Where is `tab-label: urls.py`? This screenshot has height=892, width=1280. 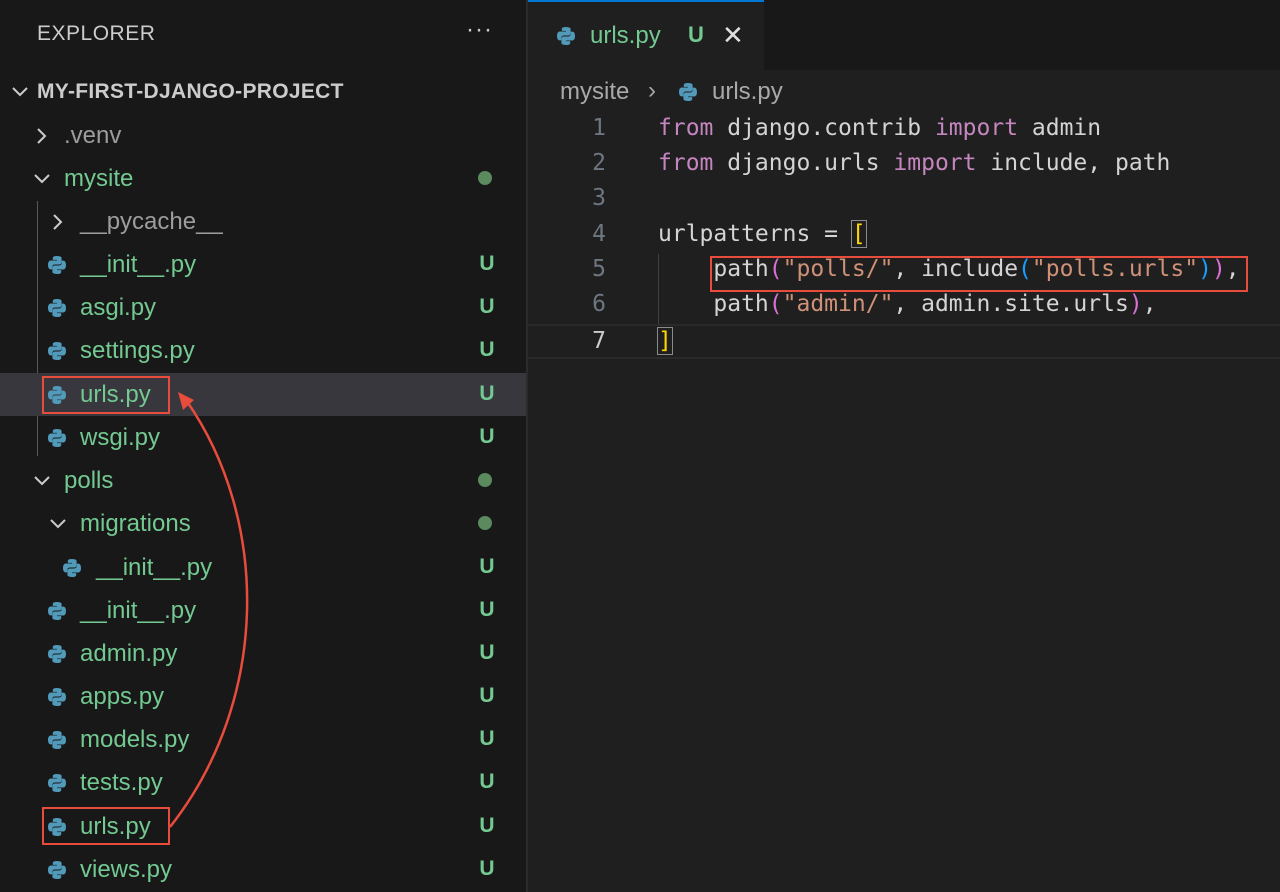 tab-label: urls.py is located at coordinates (625, 35).